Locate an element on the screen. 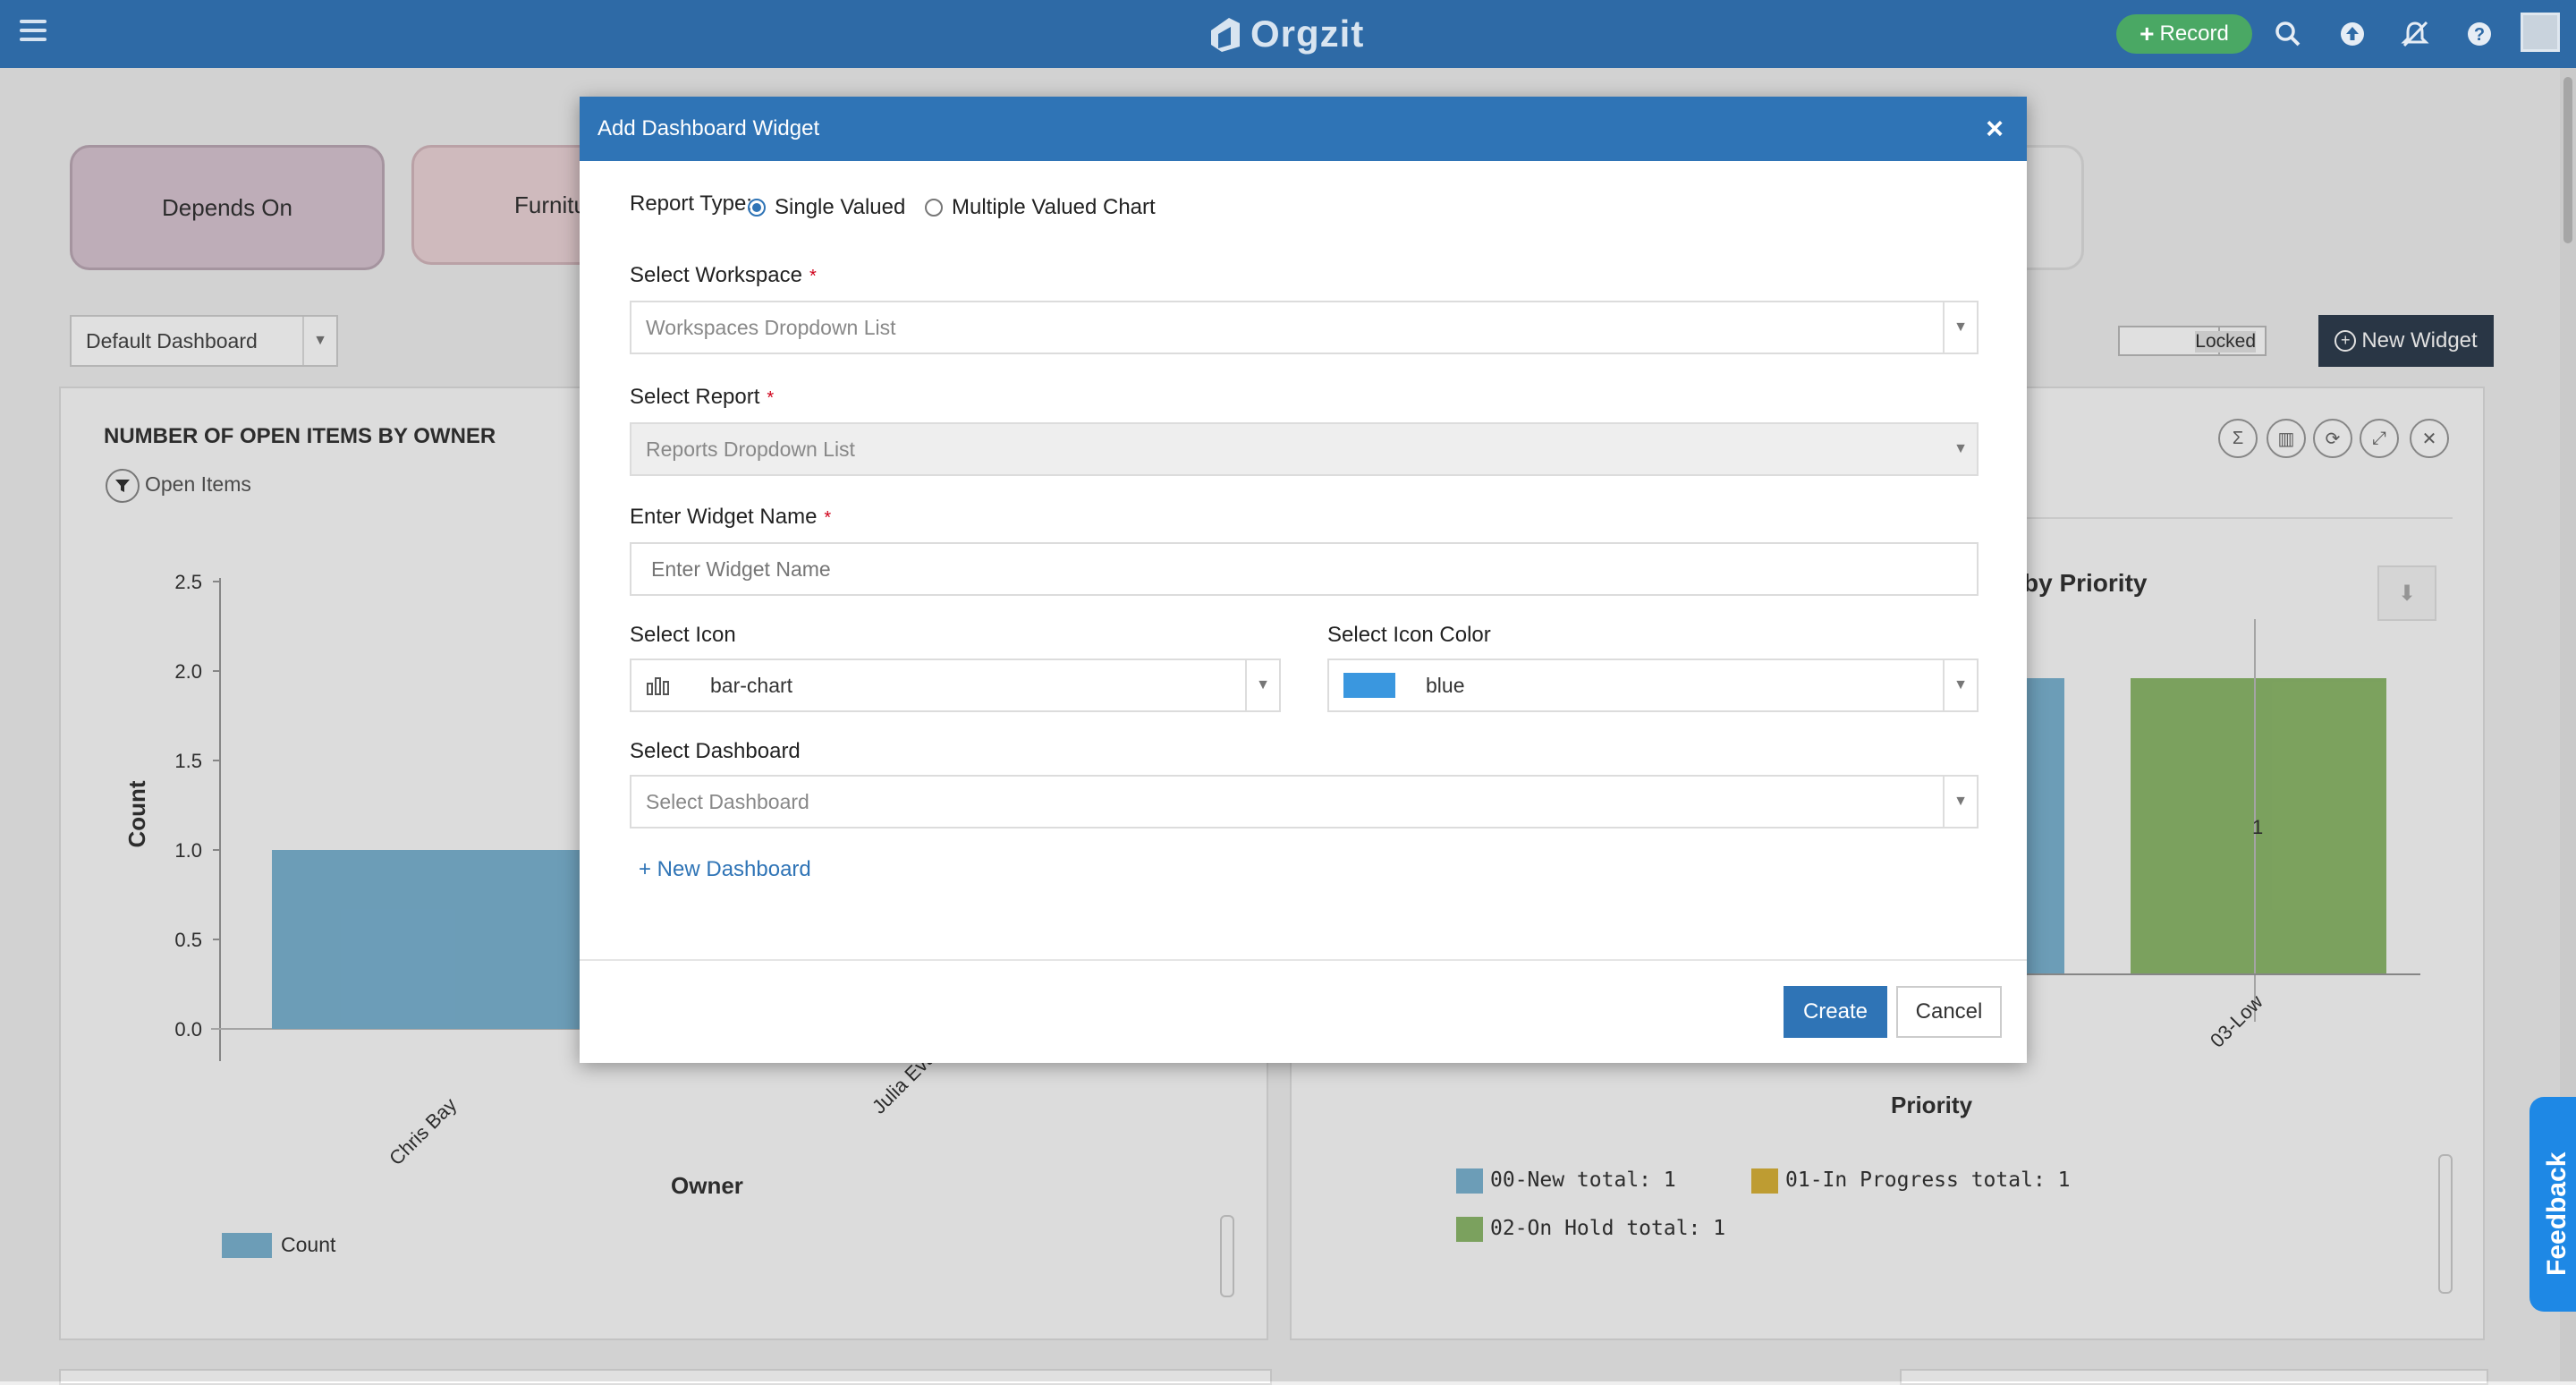 The image size is (2576, 1385). radio-unselected-icon is located at coordinates (934, 208).